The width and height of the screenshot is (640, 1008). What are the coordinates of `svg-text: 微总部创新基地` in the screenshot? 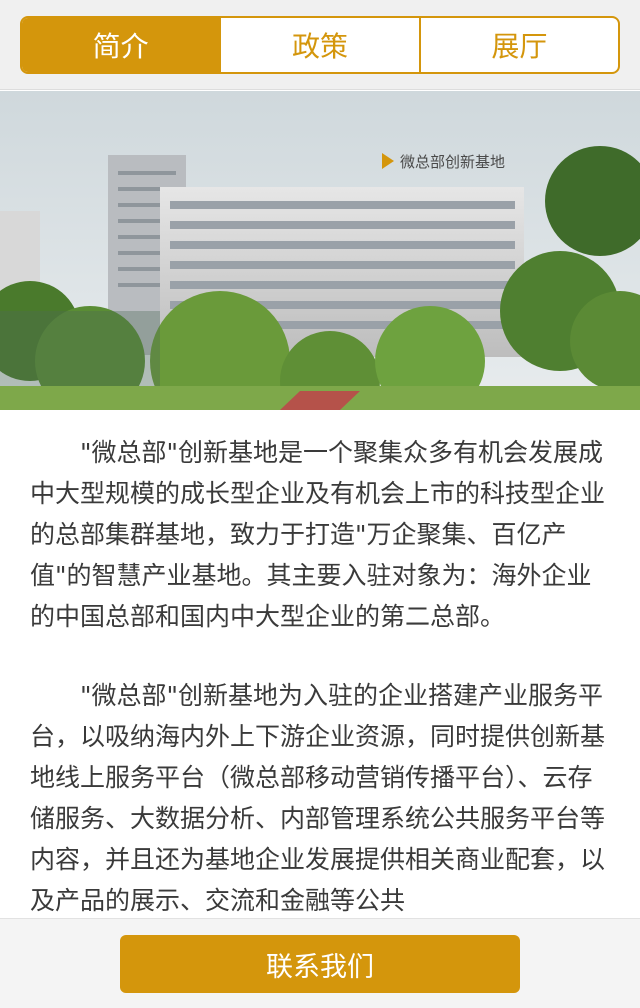 It's located at (452, 162).